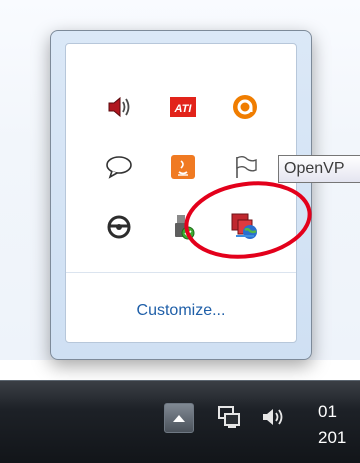 This screenshot has width=360, height=463. I want to click on show-hidden-icons-button, so click(179, 418).